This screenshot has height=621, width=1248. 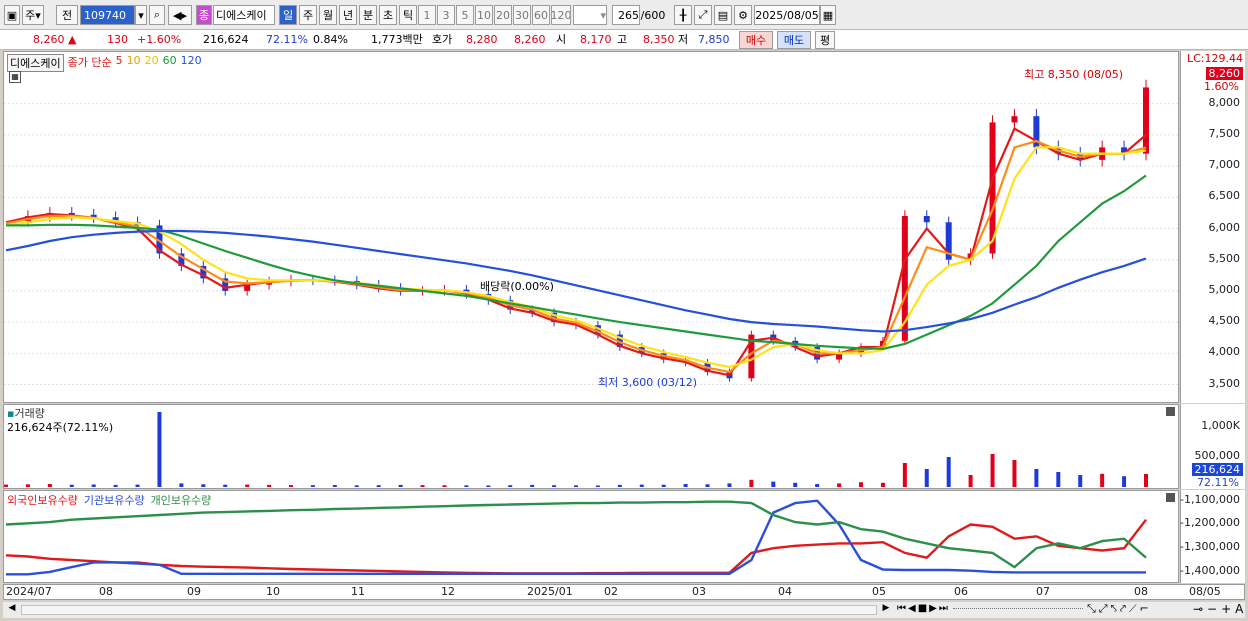 What do you see at coordinates (288, 15) in the screenshot?
I see `period-day-tab: 일` at bounding box center [288, 15].